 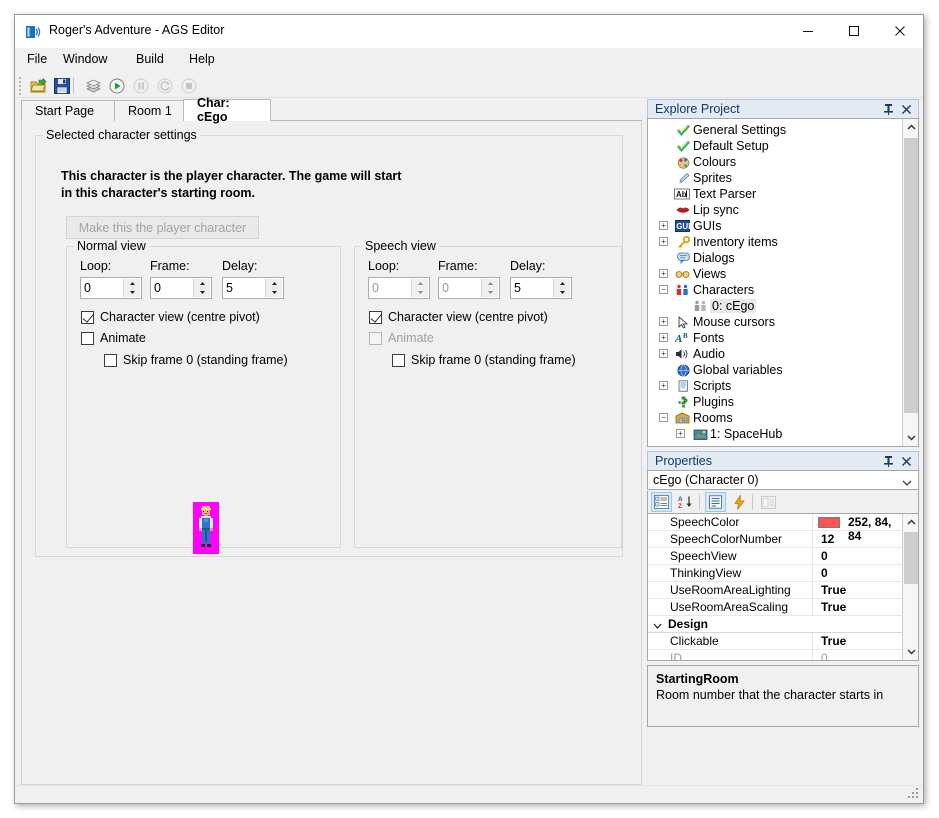 What do you see at coordinates (93, 85) in the screenshot?
I see `build-icon` at bounding box center [93, 85].